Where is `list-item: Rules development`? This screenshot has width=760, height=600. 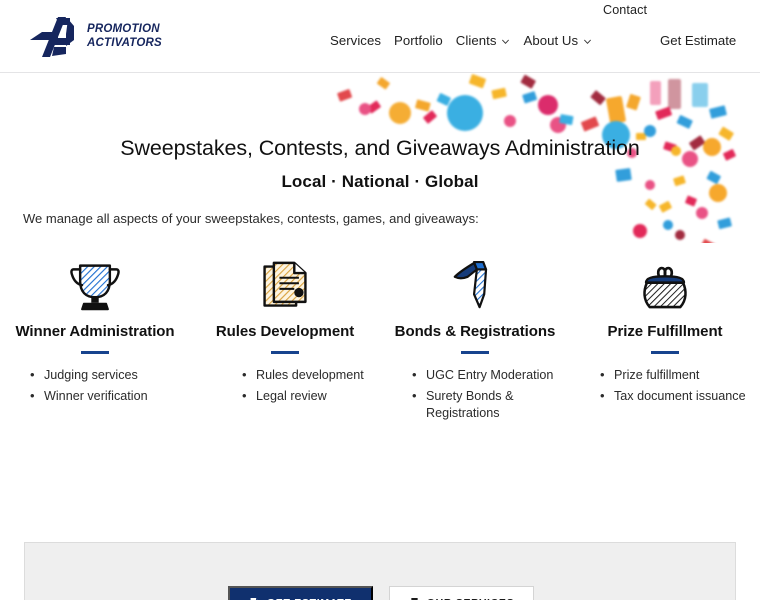 list-item: Rules development is located at coordinates (303, 375).